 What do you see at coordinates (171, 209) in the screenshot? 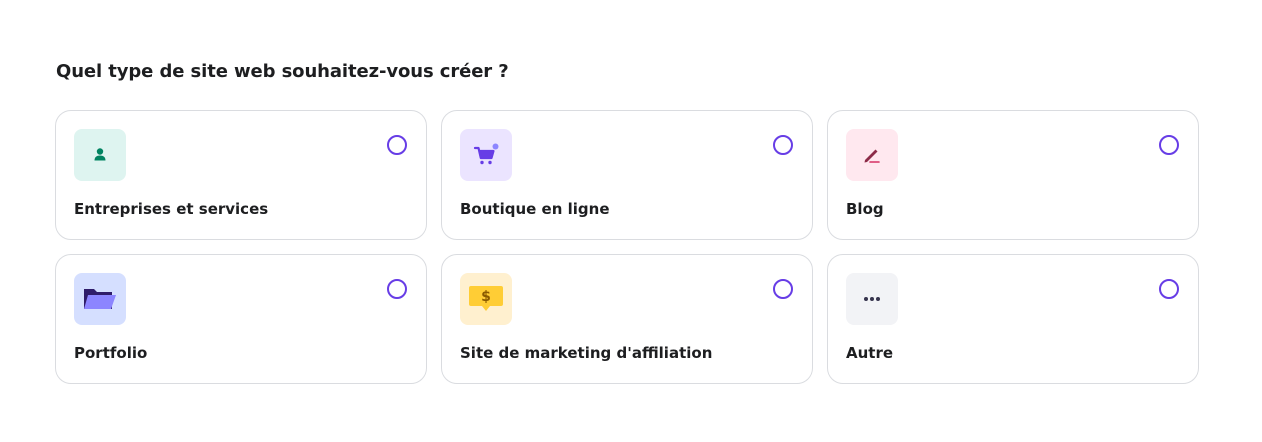
I see `option-label: Entreprises et services` at bounding box center [171, 209].